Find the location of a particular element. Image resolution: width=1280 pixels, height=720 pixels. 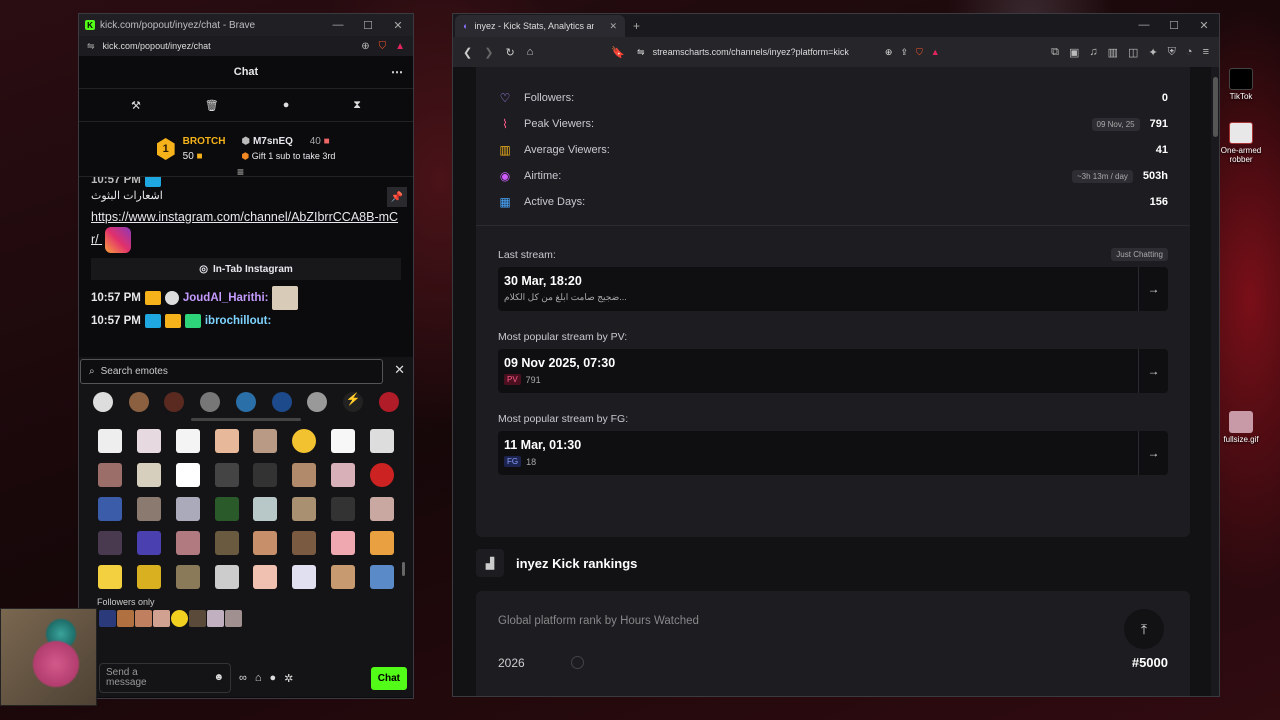

emoji-icon: ☻ is located at coordinates (218, 678).